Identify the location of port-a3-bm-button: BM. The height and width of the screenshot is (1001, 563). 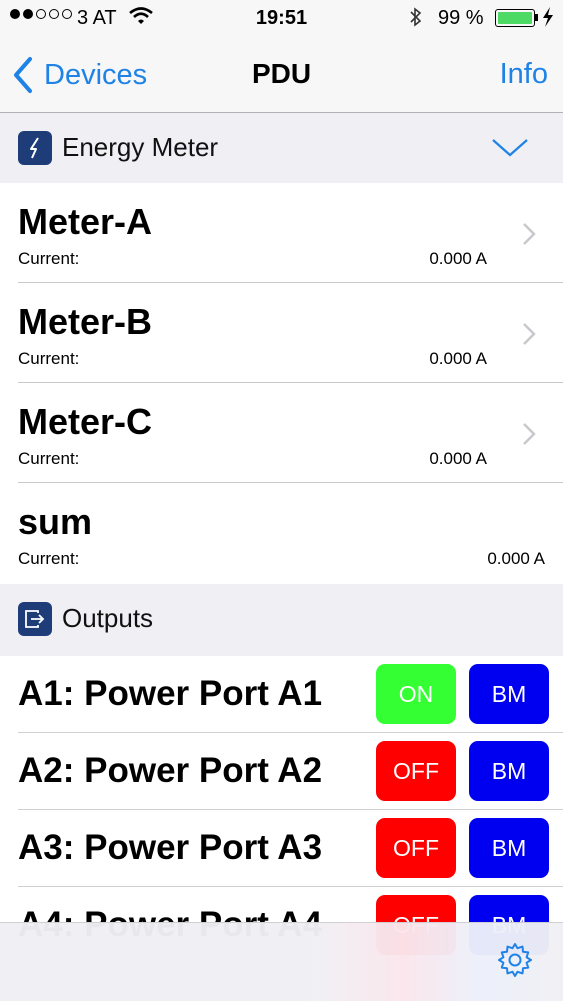
(509, 848).